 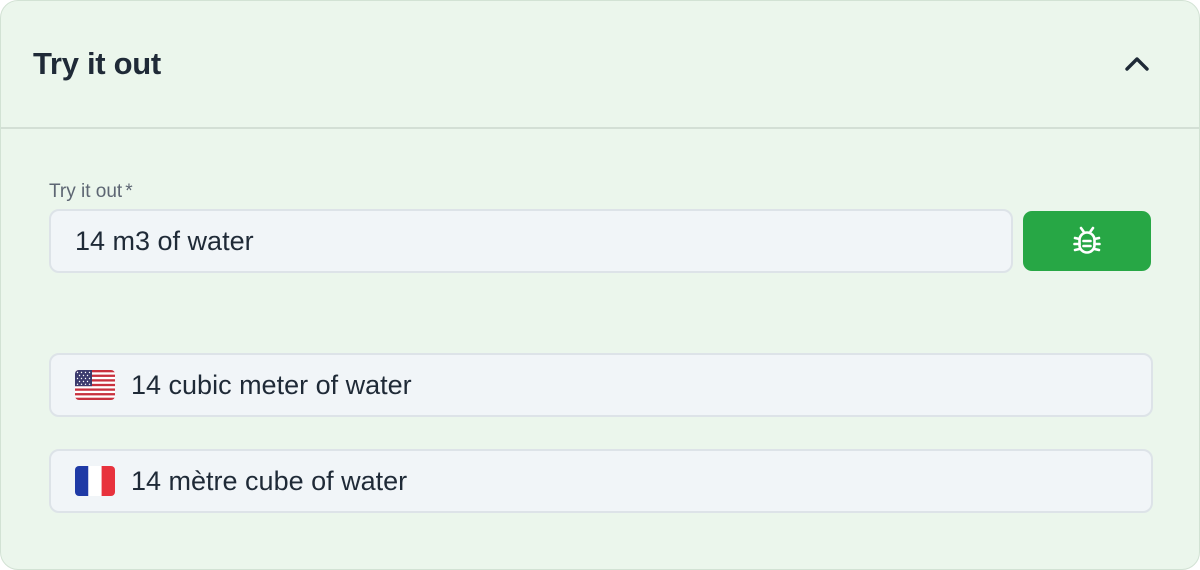 What do you see at coordinates (601, 481) in the screenshot?
I see `result-item-french: 14 mètre cube of water` at bounding box center [601, 481].